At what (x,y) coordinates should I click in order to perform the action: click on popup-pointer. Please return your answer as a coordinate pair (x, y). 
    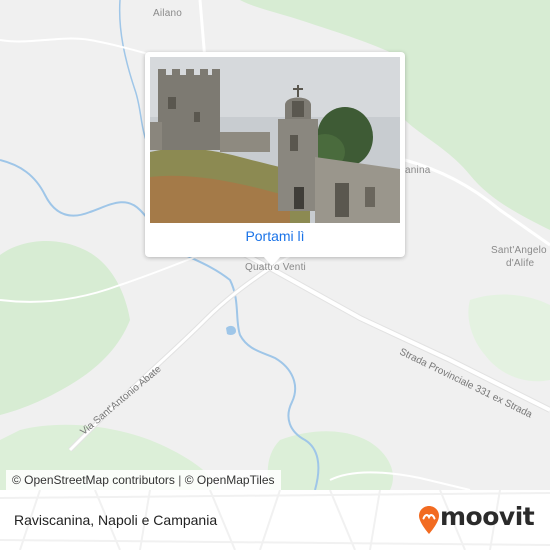
    Looking at the image, I should click on (272, 261).